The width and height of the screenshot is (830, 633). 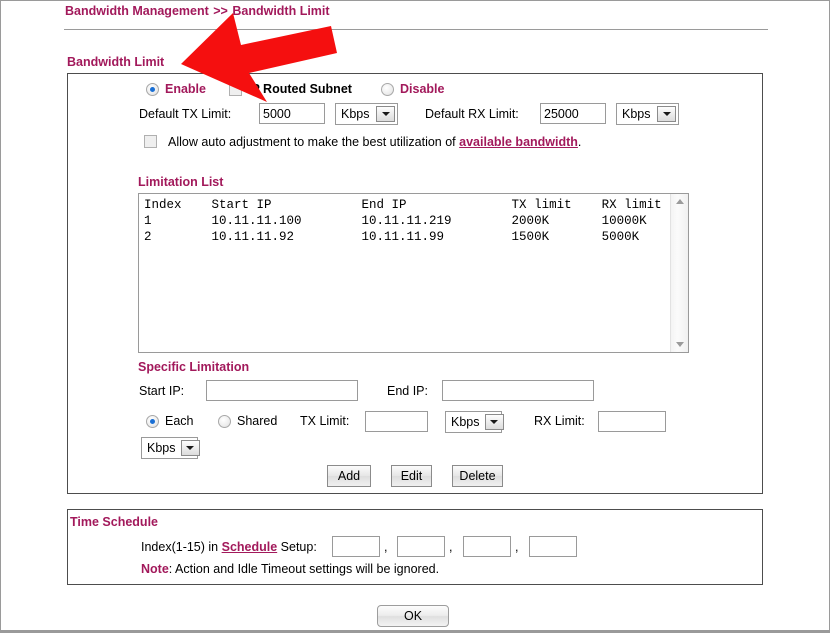 What do you see at coordinates (451, 547) in the screenshot?
I see `schedule-comma-2: ,` at bounding box center [451, 547].